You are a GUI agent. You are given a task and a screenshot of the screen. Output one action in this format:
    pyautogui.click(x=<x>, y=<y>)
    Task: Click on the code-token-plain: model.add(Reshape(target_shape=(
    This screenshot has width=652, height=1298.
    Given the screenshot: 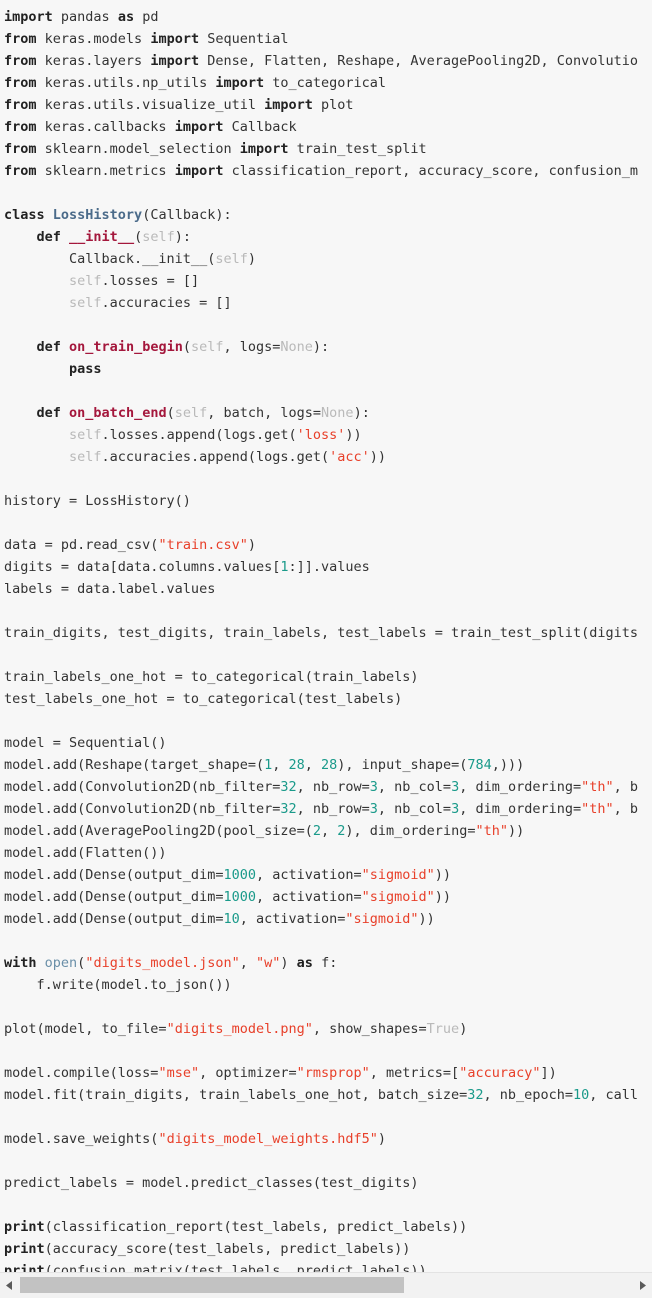 What is the action you would take?
    pyautogui.click(x=134, y=765)
    